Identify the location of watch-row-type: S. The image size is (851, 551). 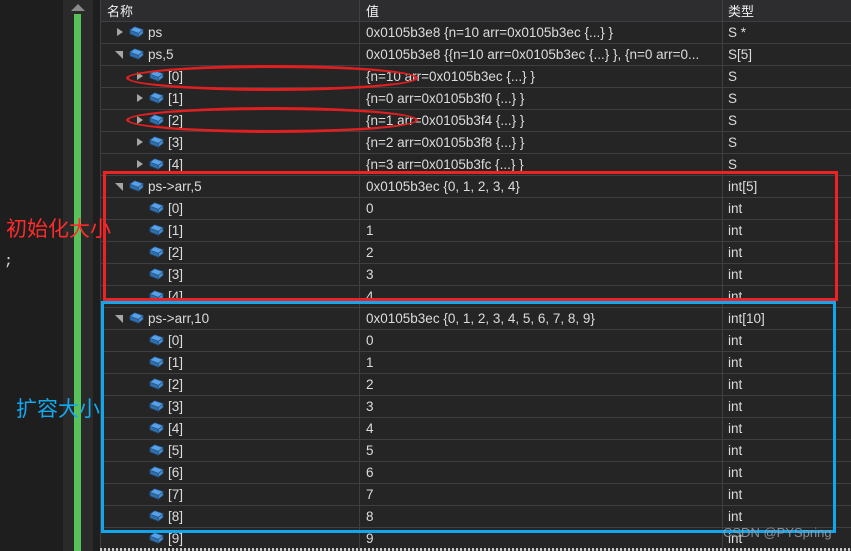
(733, 76).